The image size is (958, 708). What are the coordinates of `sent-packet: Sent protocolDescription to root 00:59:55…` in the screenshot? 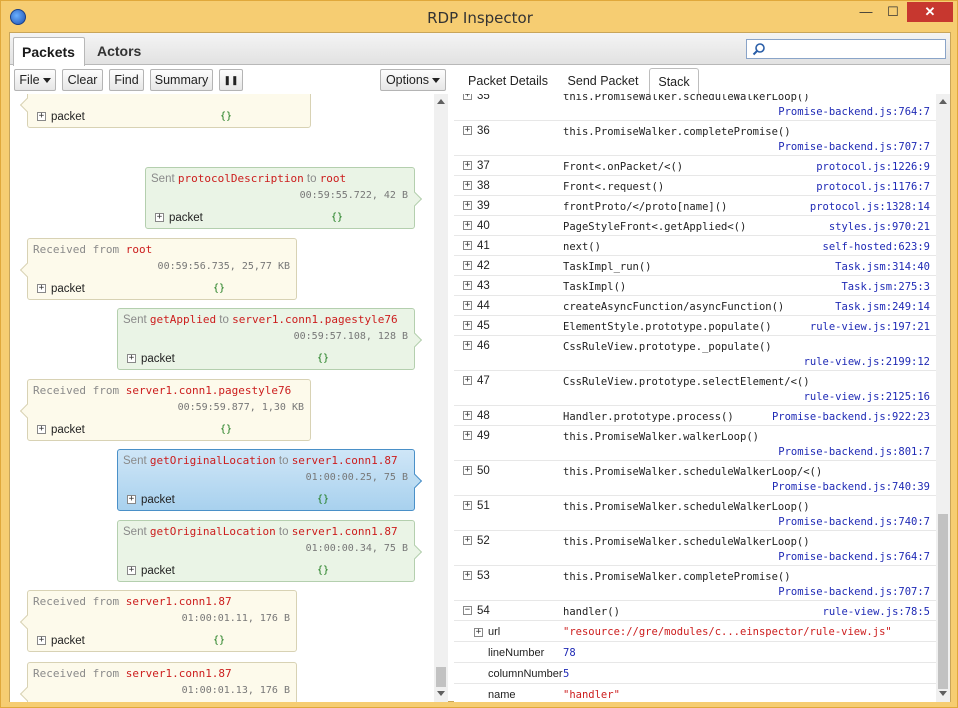 It's located at (284, 198).